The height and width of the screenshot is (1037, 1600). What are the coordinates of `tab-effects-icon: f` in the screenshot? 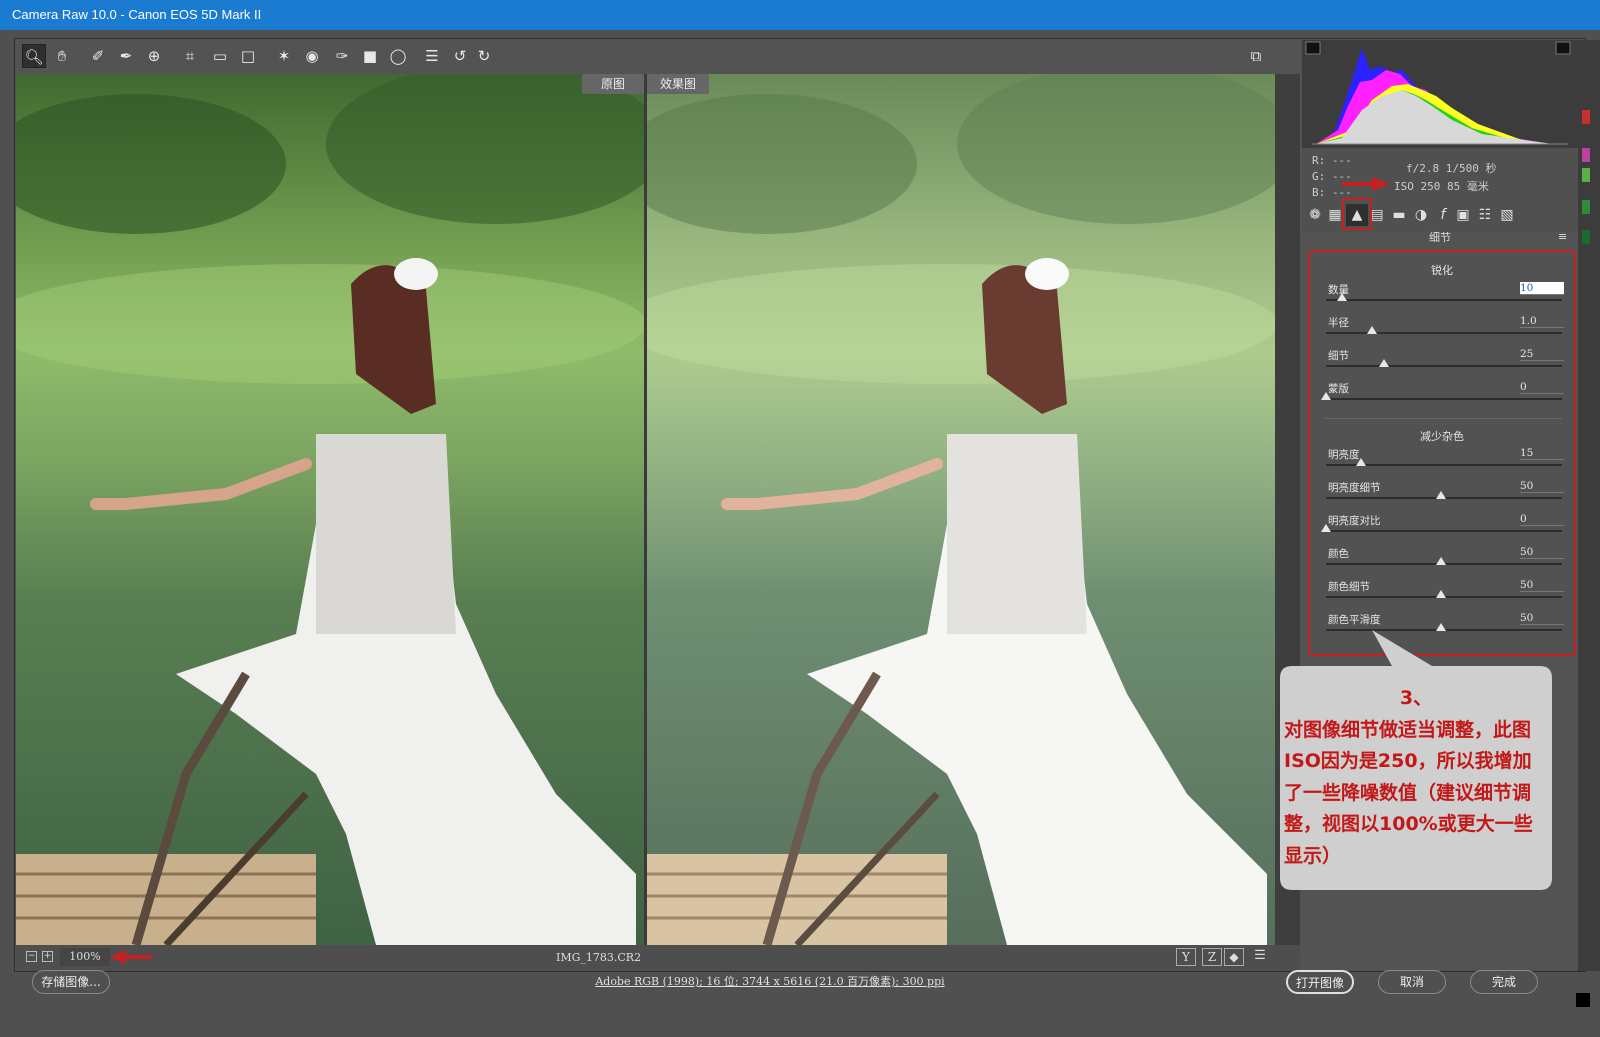 It's located at (1443, 215).